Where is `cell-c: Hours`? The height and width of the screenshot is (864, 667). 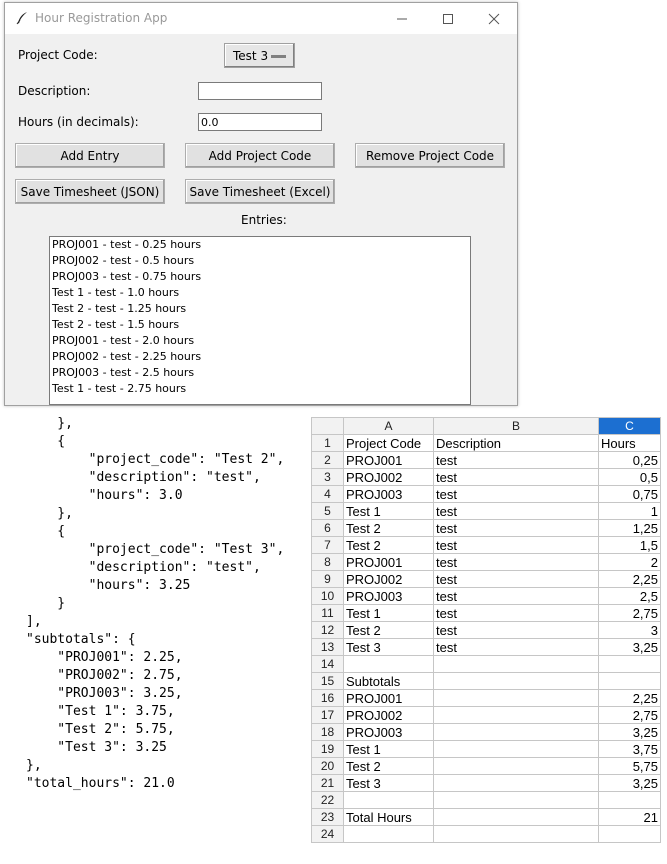 cell-c: Hours is located at coordinates (629, 443).